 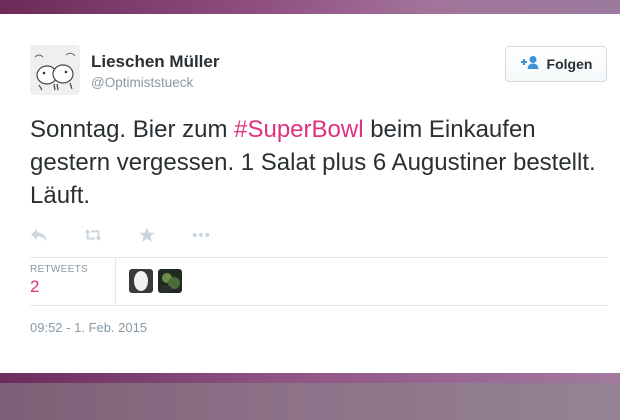 I want to click on more-icon, so click(x=201, y=235).